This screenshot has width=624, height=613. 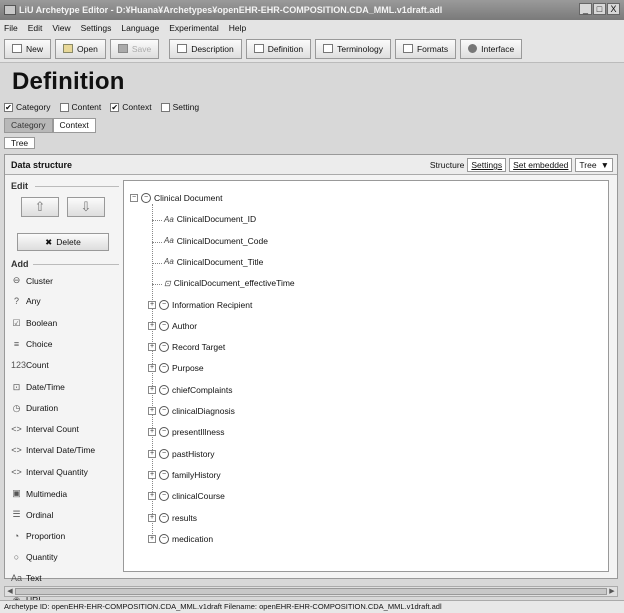 I want to click on tree-cluster-node: + − presentIllness, so click(x=186, y=432).